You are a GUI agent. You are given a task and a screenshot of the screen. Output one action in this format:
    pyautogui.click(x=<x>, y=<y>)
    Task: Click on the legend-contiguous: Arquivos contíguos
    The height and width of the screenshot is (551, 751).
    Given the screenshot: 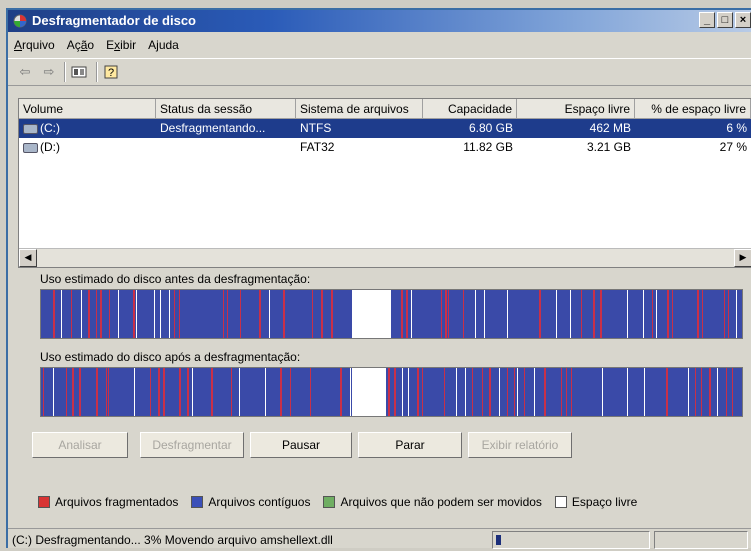 What is the action you would take?
    pyautogui.click(x=250, y=502)
    